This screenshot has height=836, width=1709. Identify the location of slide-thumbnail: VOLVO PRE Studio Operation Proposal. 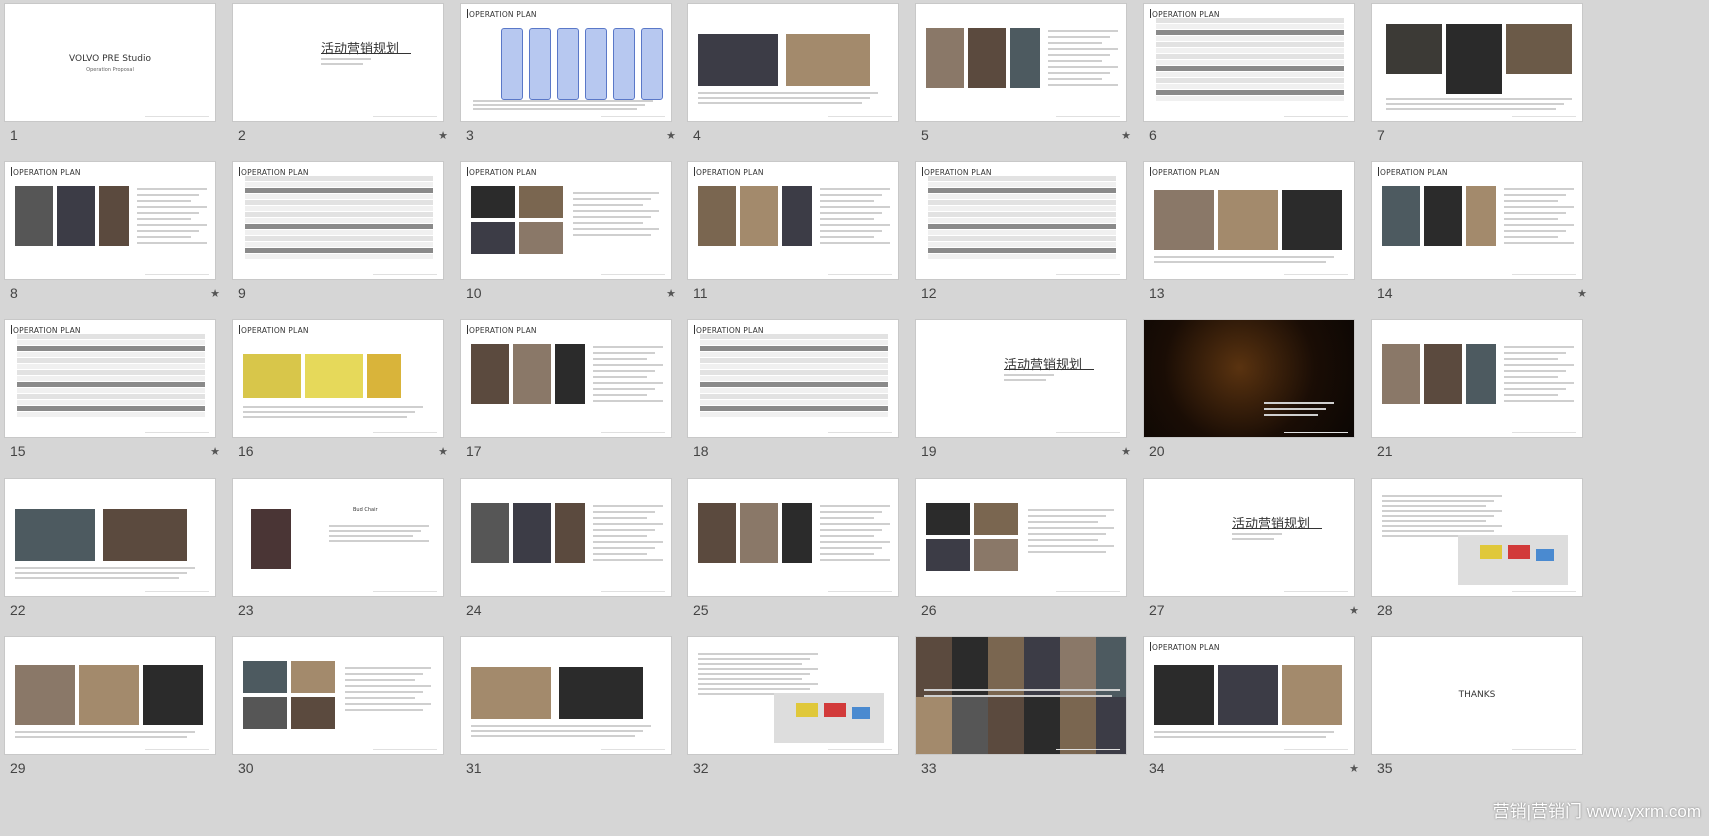
(110, 62).